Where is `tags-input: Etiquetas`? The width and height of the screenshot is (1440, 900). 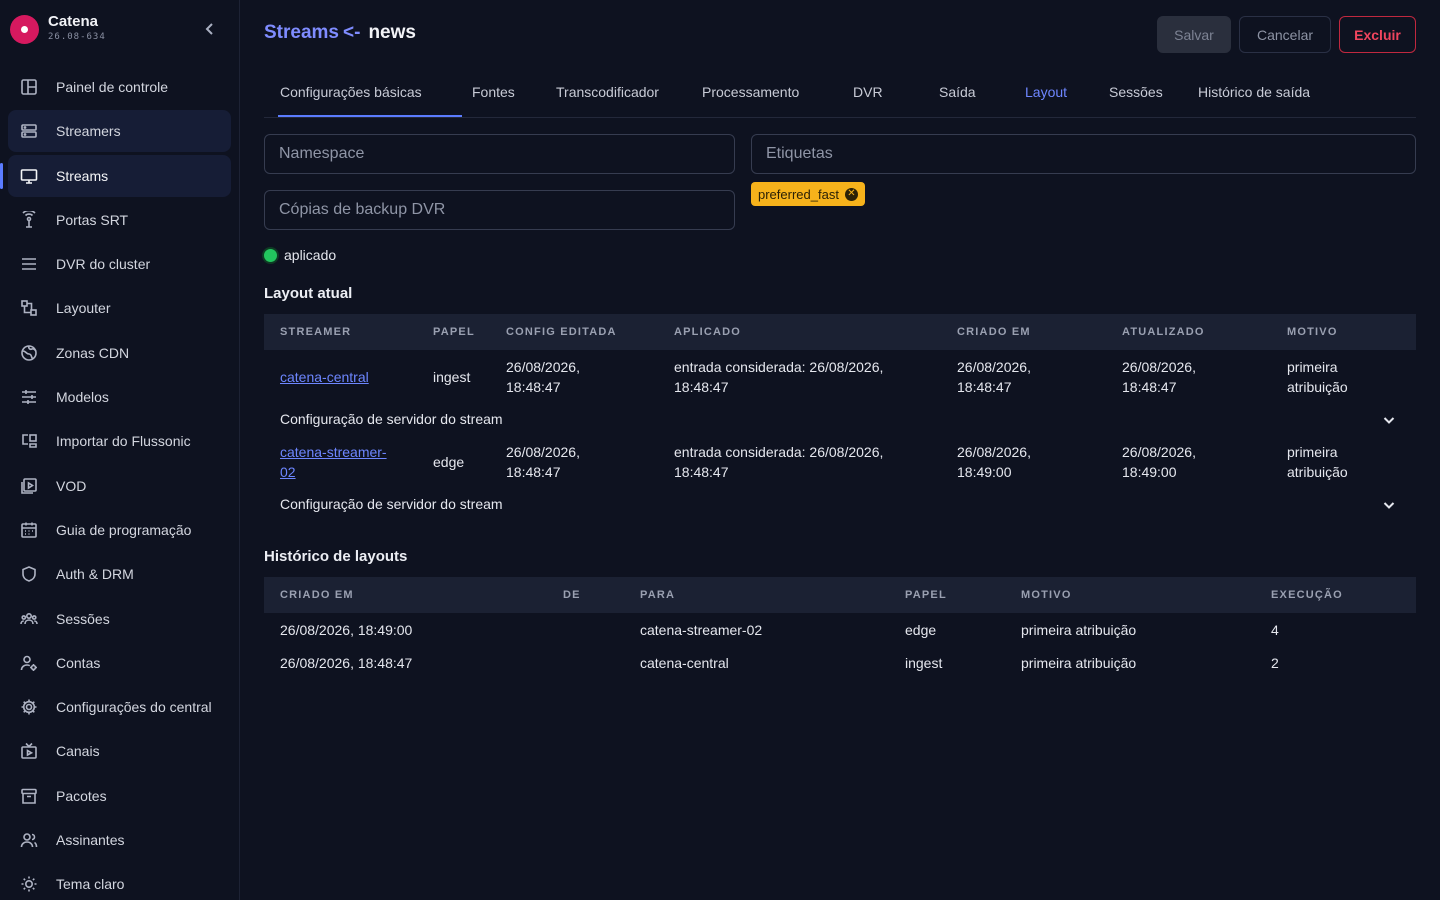
tags-input: Etiquetas is located at coordinates (1083, 154).